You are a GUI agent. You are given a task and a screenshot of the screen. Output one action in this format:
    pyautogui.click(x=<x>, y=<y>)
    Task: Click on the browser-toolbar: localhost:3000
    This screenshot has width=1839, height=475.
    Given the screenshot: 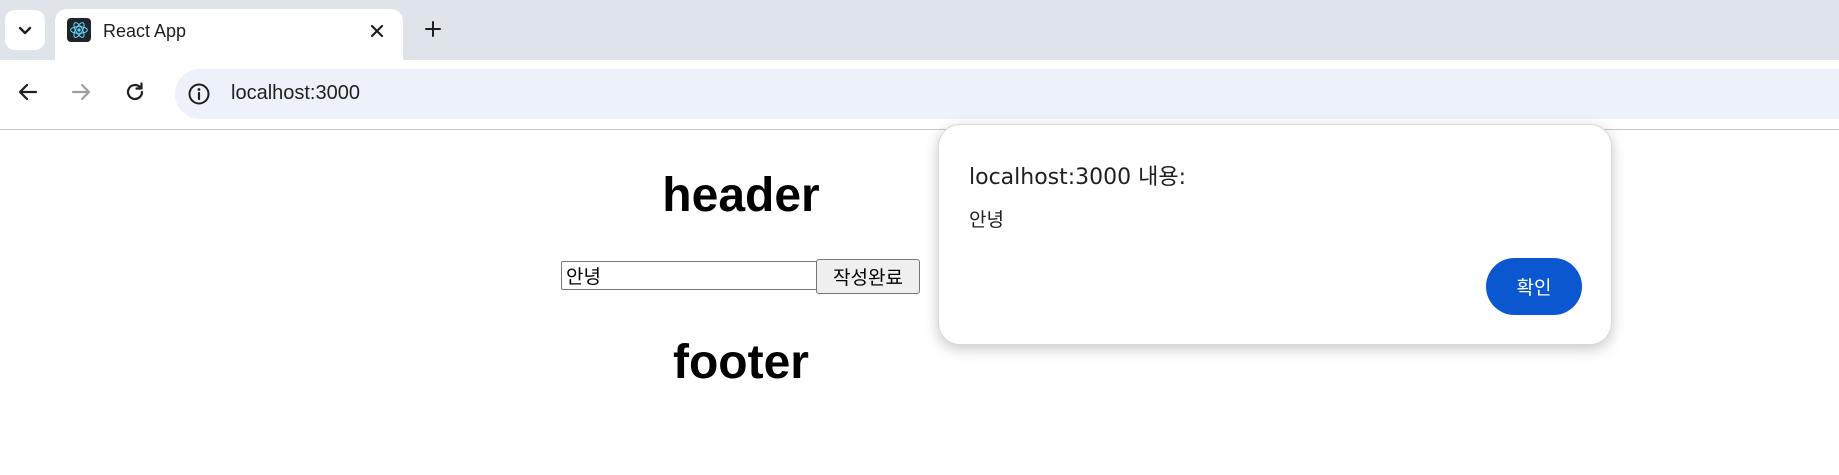 What is the action you would take?
    pyautogui.click(x=919, y=95)
    